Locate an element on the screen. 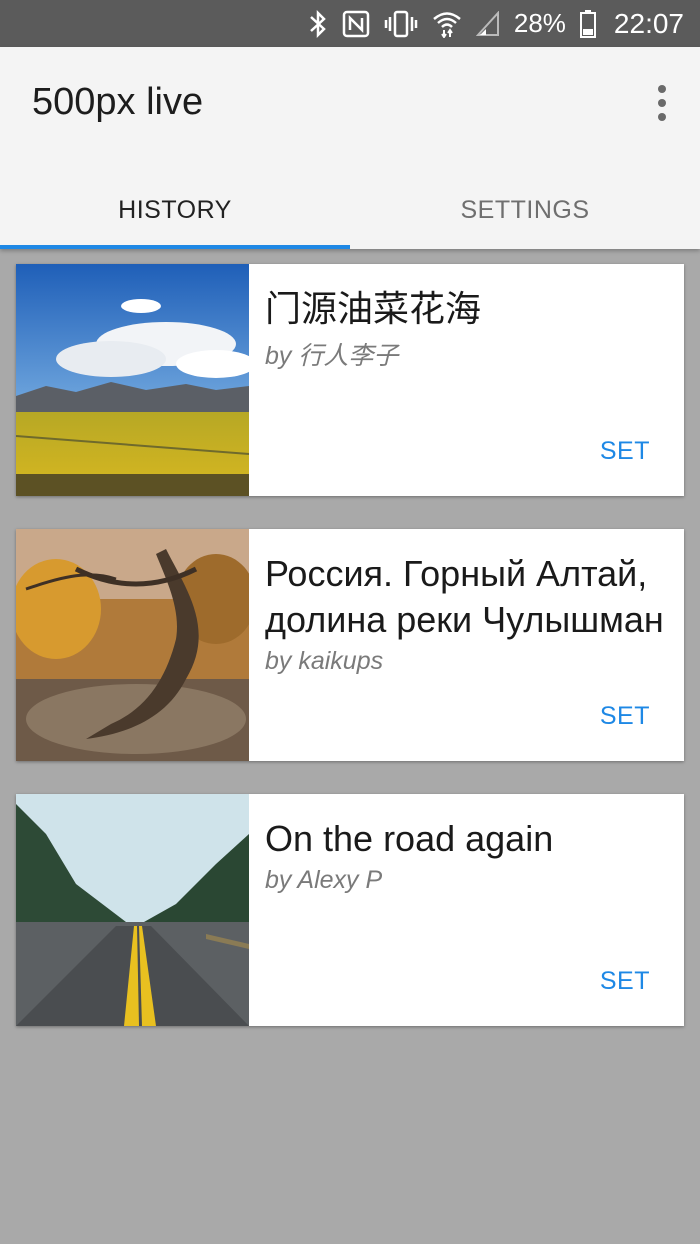  tab-history-label: HISTORY is located at coordinates (175, 209).